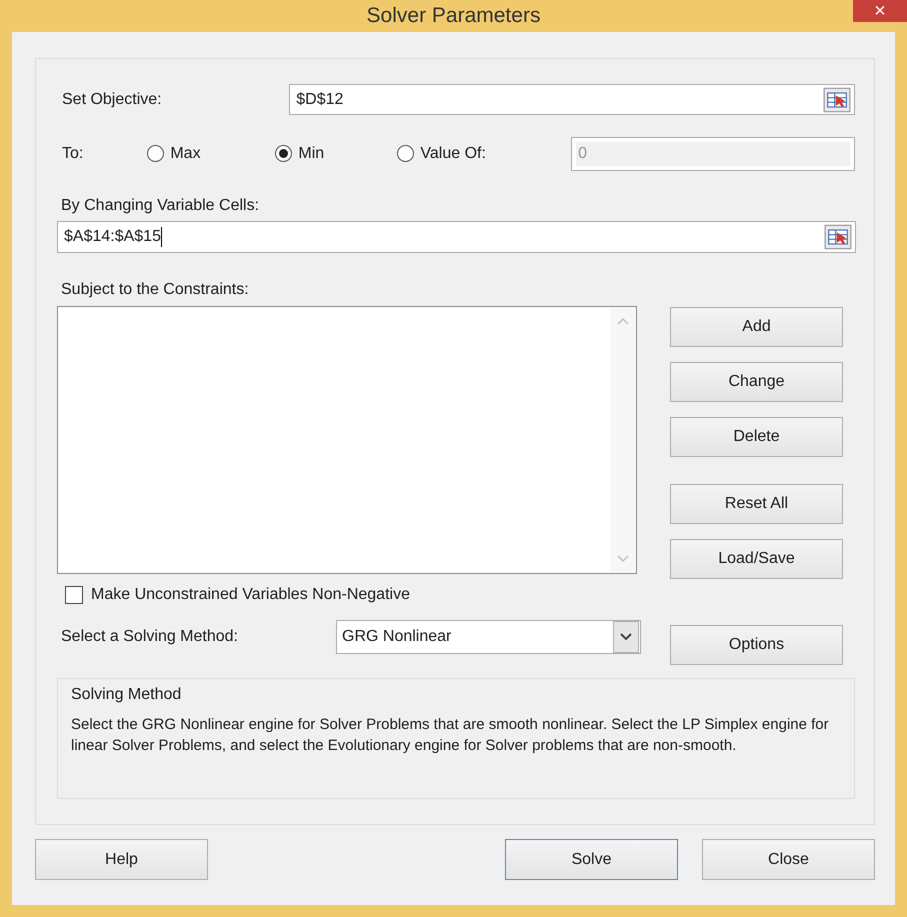 This screenshot has height=917, width=907. Describe the element at coordinates (149, 637) in the screenshot. I see `field-label: Select a Solving Method:` at that location.